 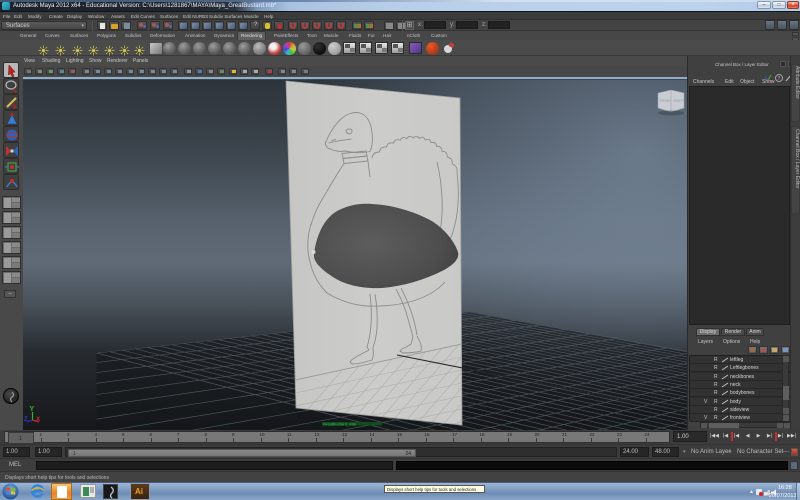 I want to click on svg-text: RIGHT, so click(x=679, y=101).